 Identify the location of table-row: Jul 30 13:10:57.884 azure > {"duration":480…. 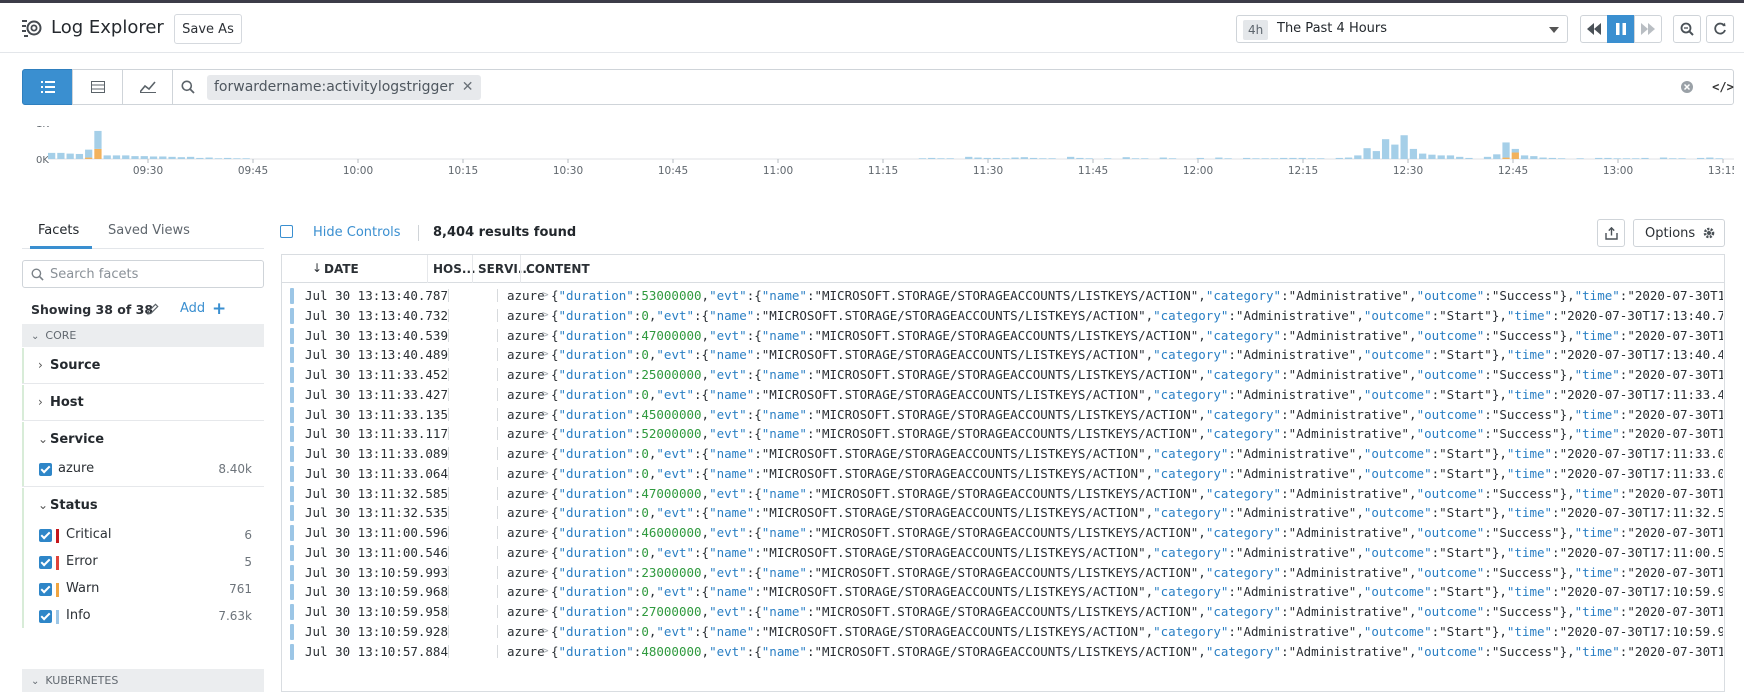
(1003, 652).